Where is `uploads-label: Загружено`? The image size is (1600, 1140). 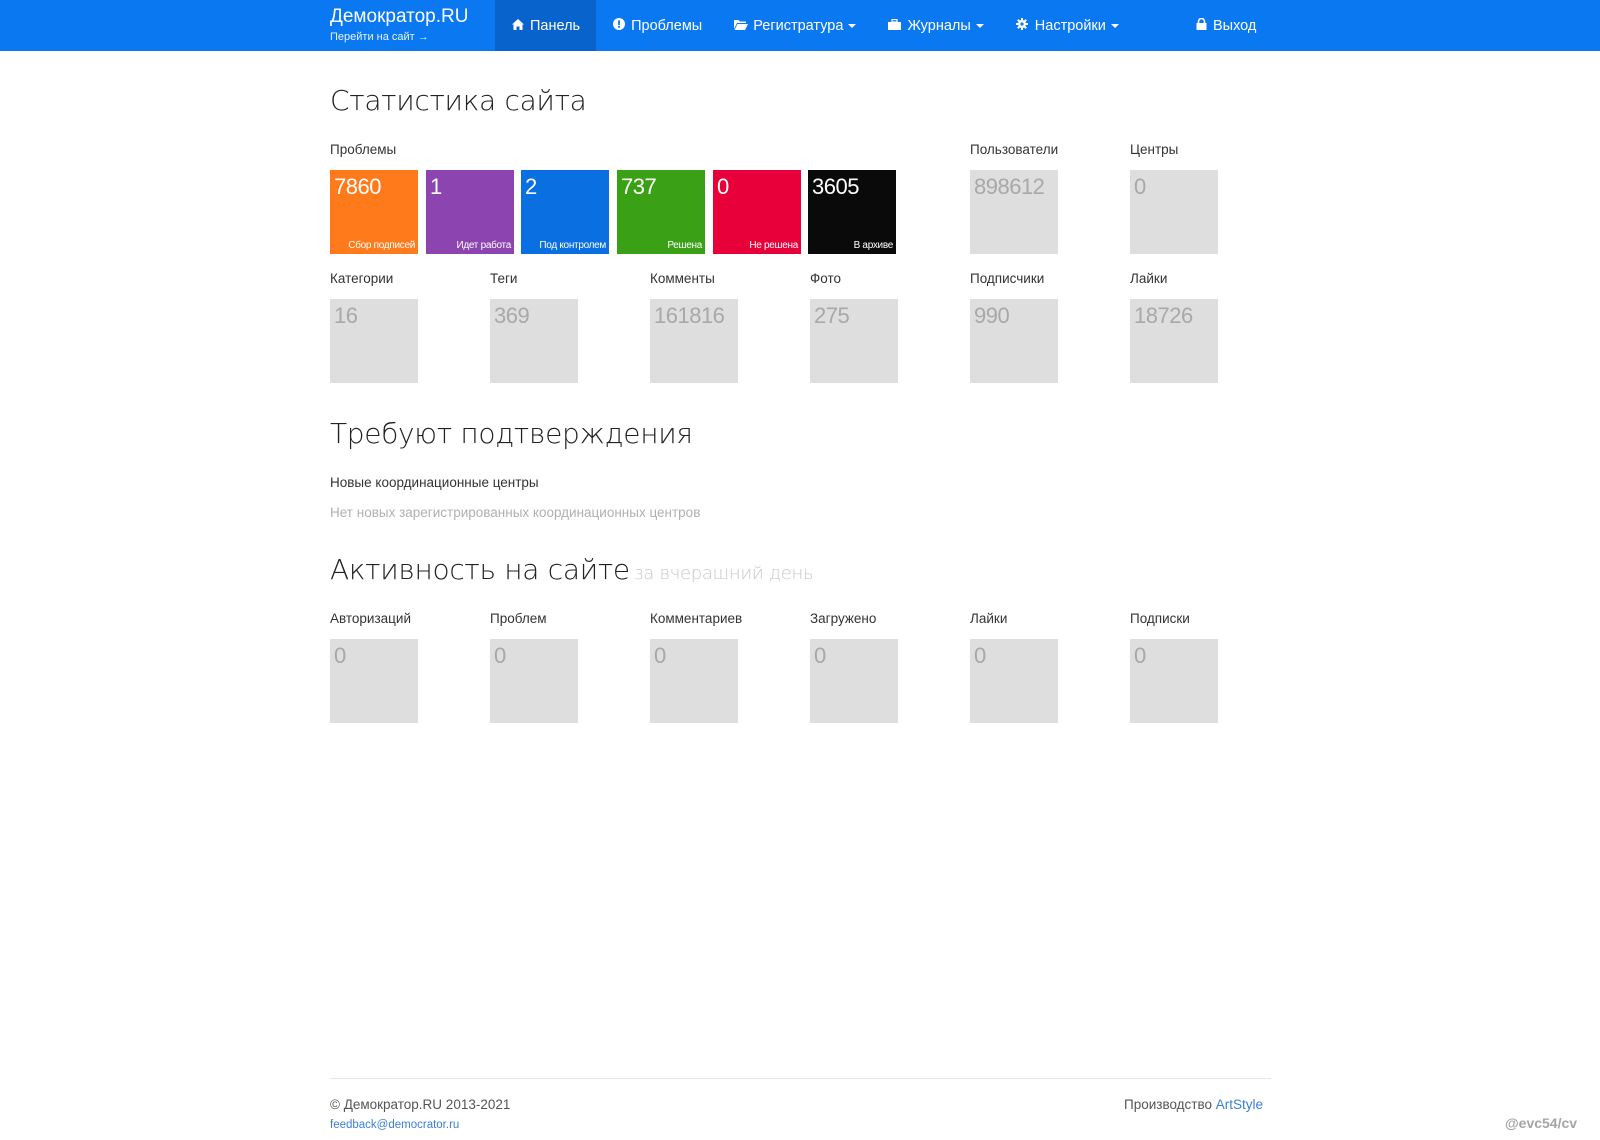 uploads-label: Загружено is located at coordinates (843, 618).